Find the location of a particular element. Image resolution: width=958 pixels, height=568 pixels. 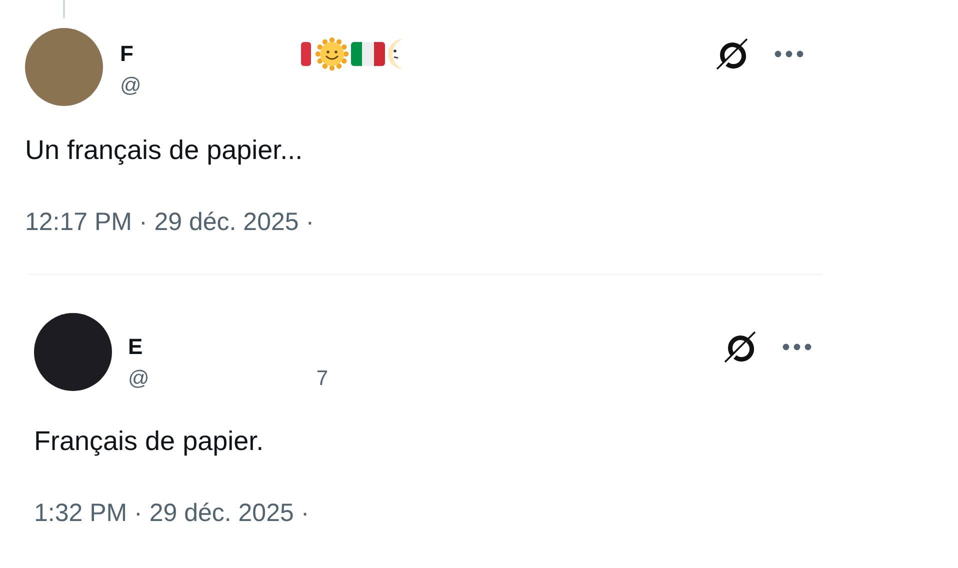

author-handle: 7 is located at coordinates (322, 379).